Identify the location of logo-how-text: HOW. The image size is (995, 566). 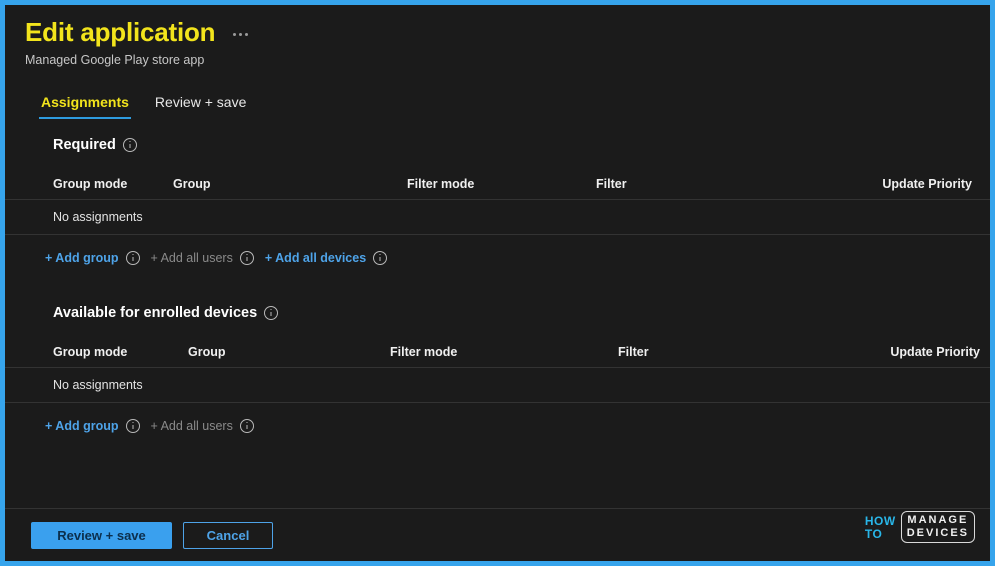
(880, 520).